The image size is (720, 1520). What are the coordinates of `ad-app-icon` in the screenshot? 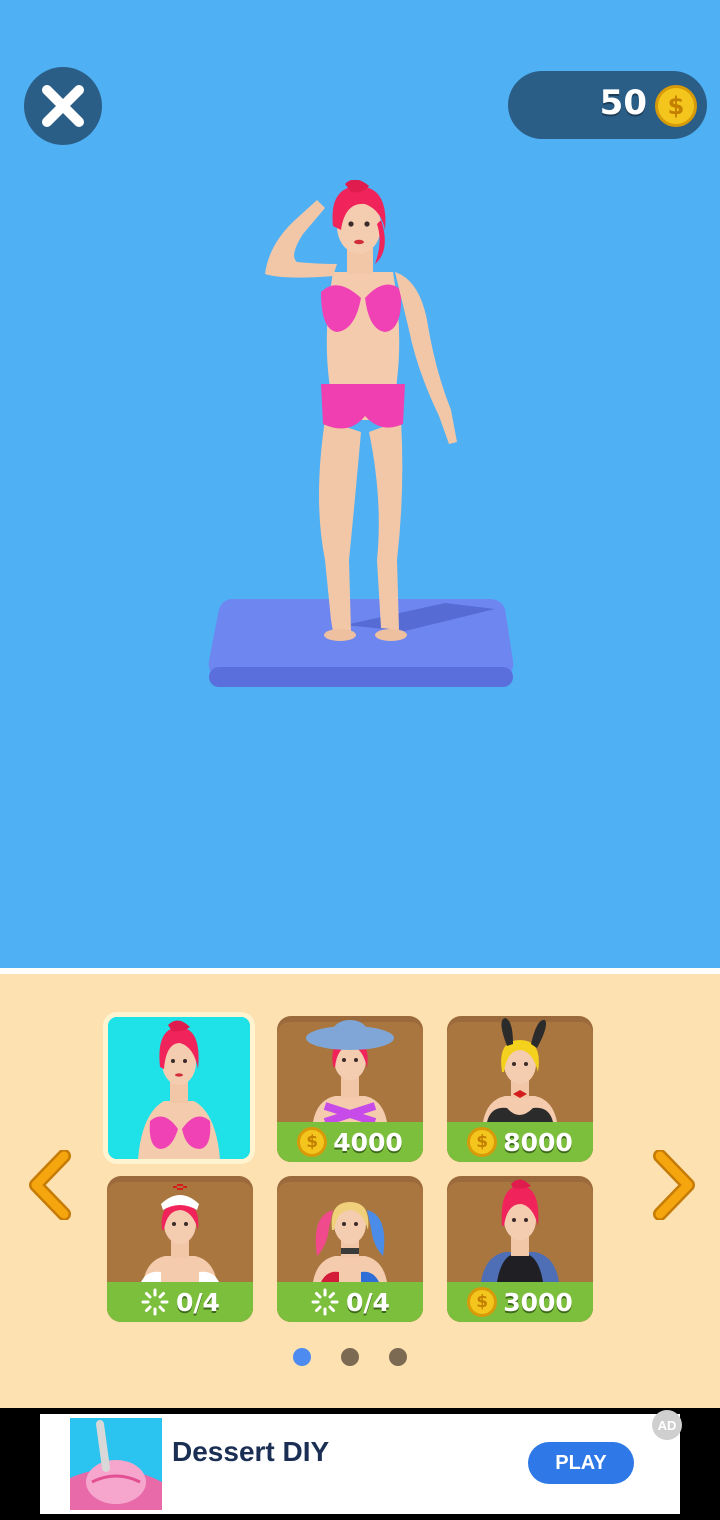 It's located at (116, 1464).